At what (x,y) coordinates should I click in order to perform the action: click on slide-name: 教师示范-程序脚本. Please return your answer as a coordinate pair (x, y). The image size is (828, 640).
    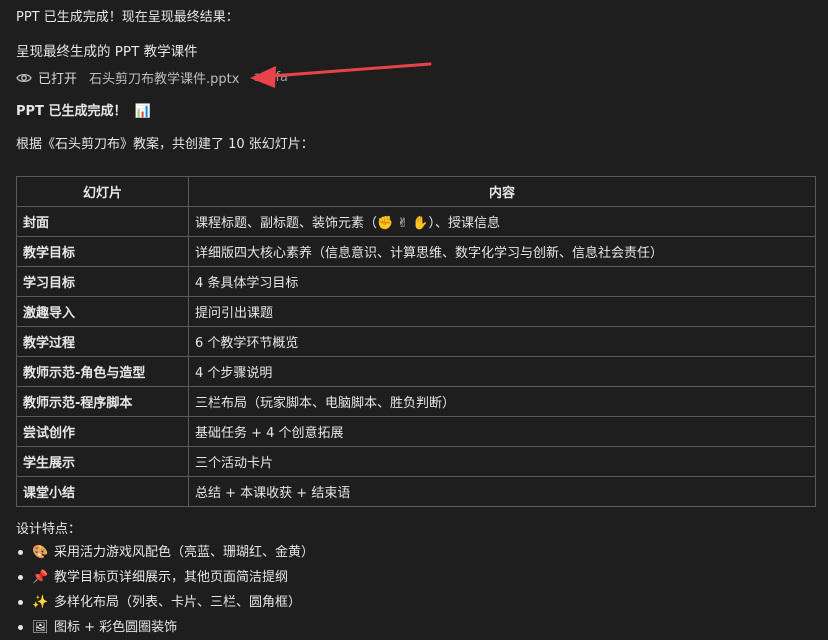
    Looking at the image, I should click on (102, 401).